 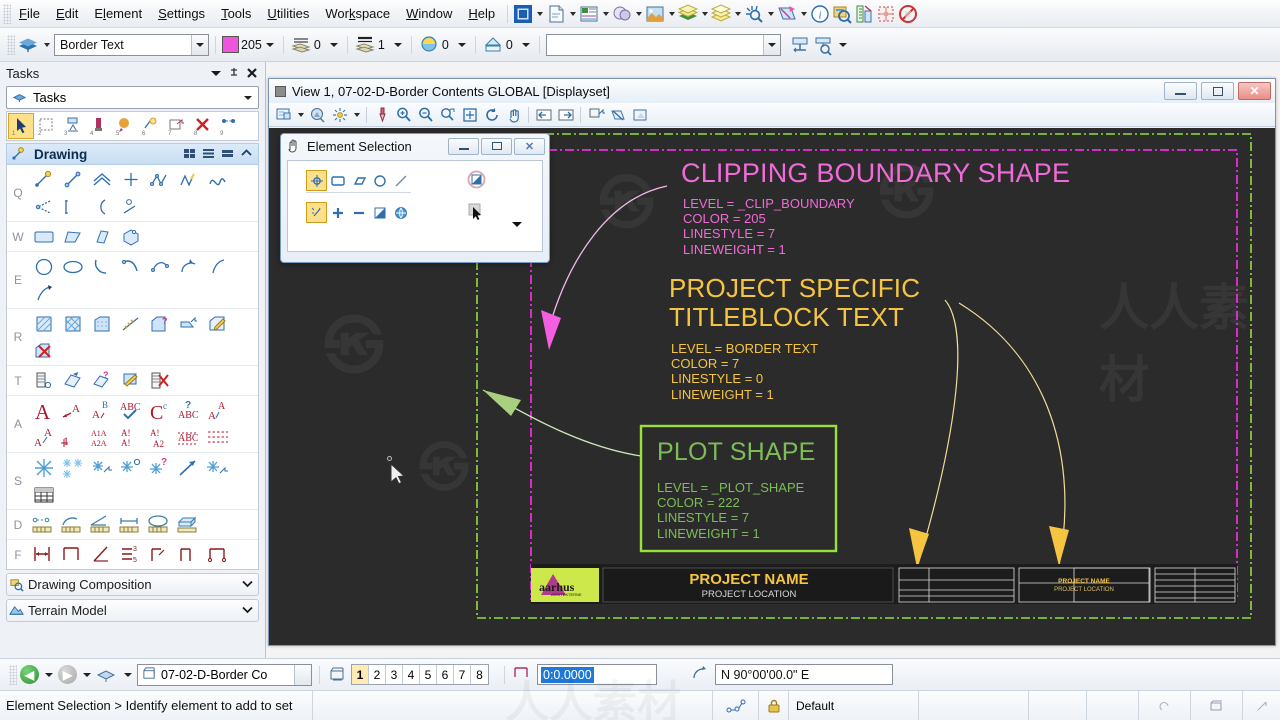 What do you see at coordinates (447, 114) in the screenshot?
I see `window-area-icon` at bounding box center [447, 114].